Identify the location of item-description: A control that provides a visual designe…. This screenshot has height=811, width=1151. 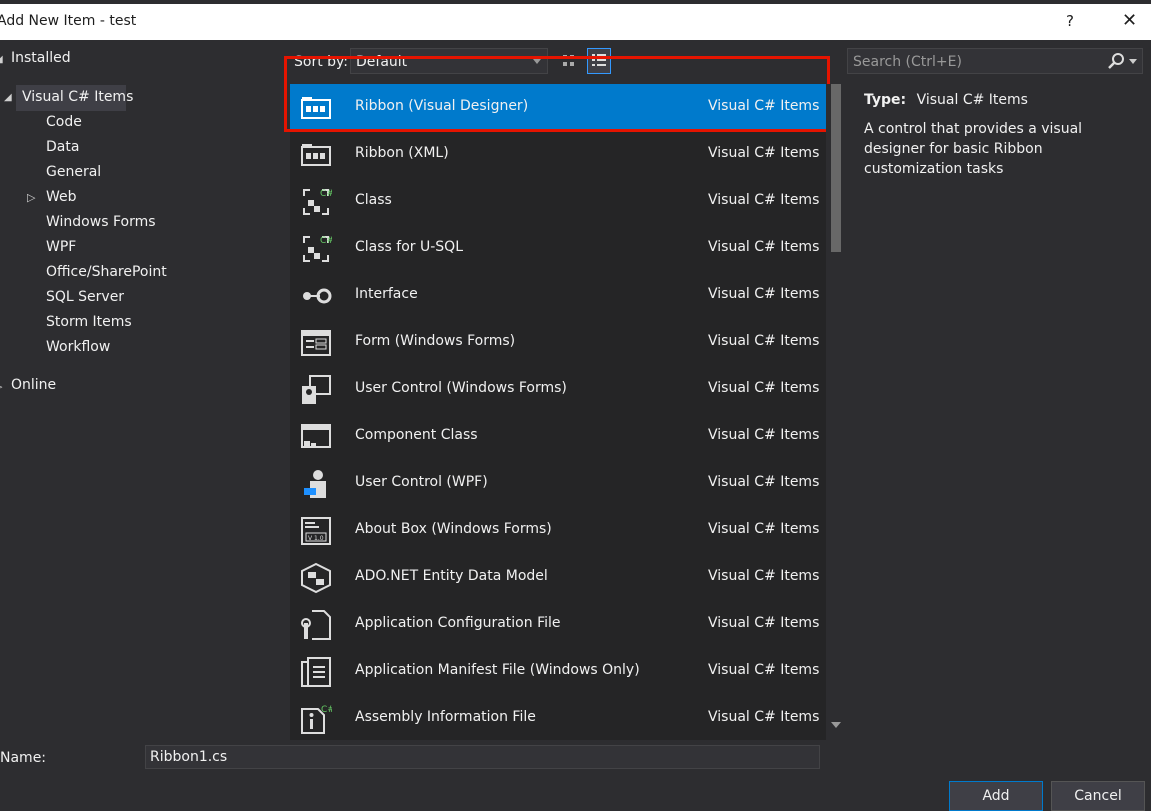
(973, 149).